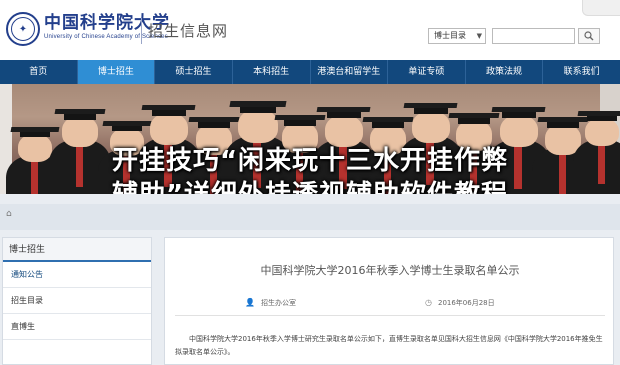 The image size is (620, 365). What do you see at coordinates (505, 72) in the screenshot?
I see `nav-item-policy: 政策法规` at bounding box center [505, 72].